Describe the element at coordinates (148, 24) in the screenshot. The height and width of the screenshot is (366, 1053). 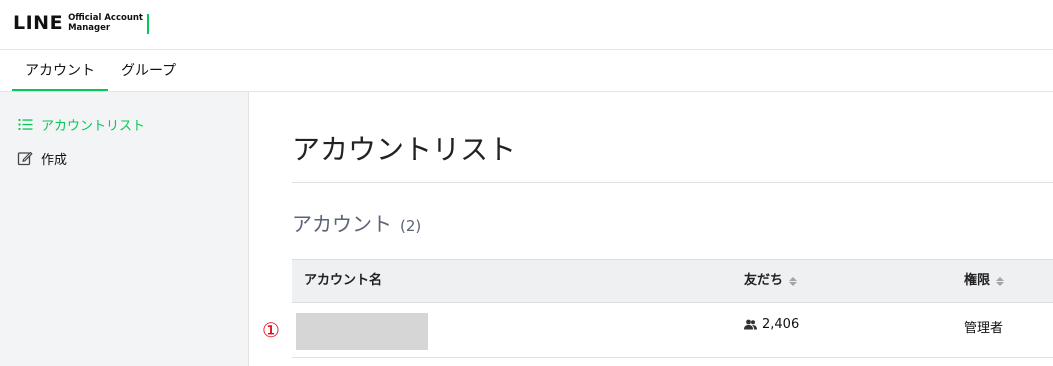
I see `logo-accent-bar` at that location.